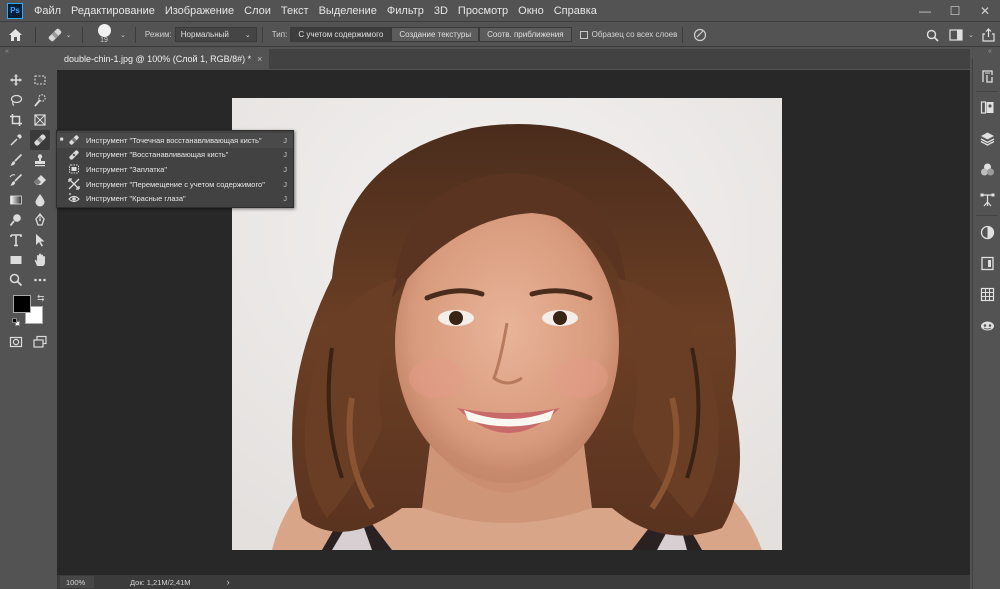  I want to click on paths-panel-button, so click(987, 200).